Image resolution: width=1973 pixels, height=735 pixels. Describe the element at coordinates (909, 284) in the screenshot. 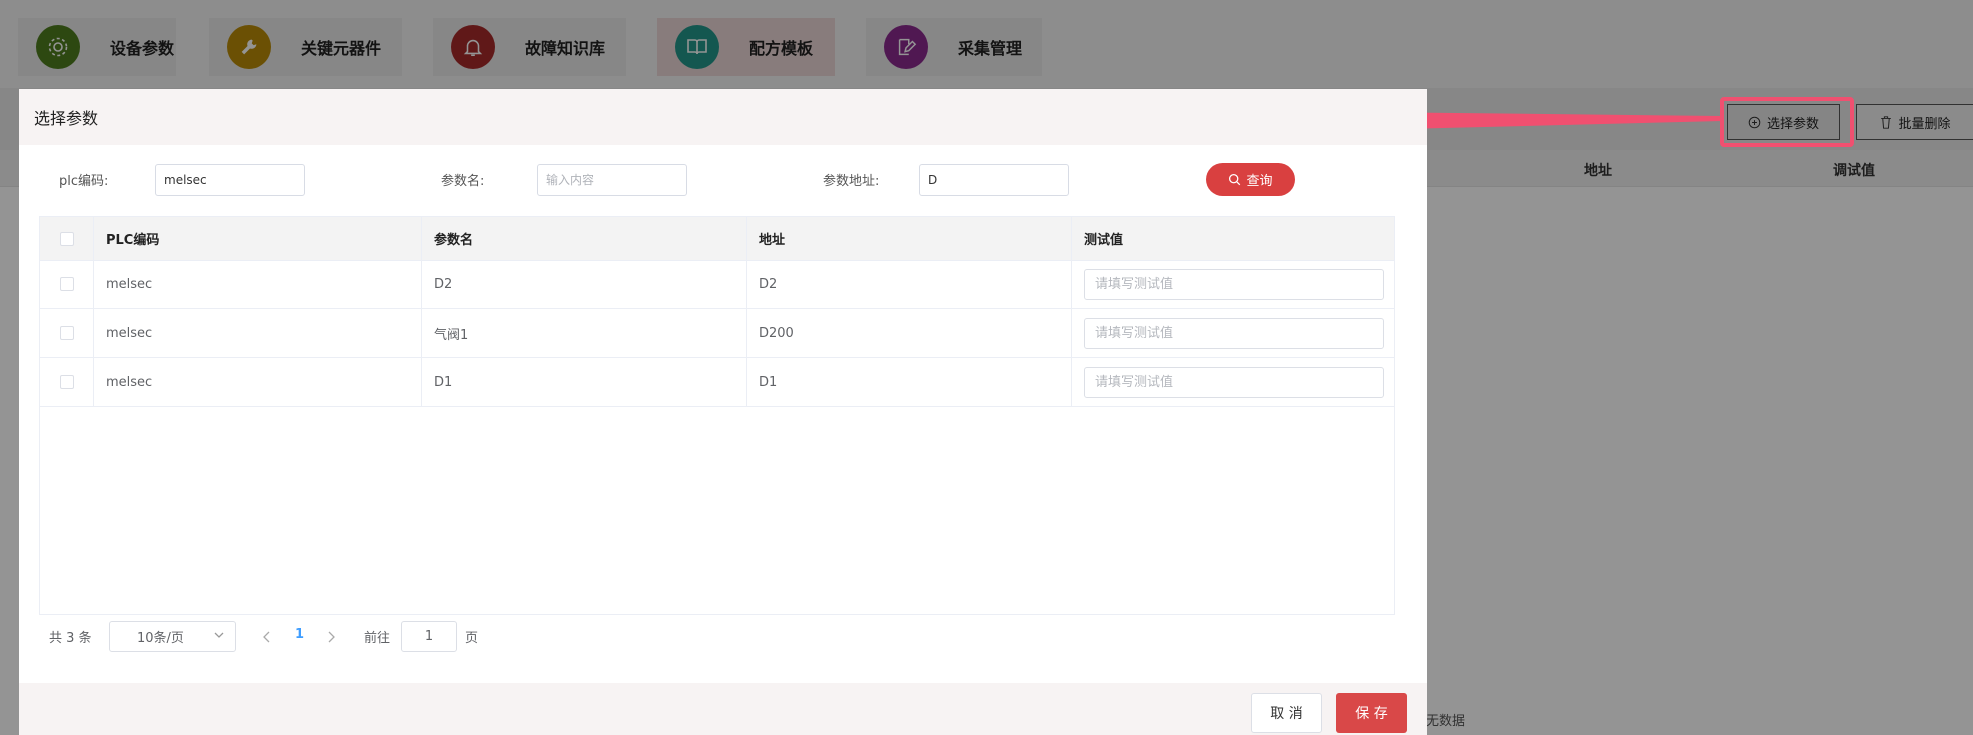

I see `cell-address: D2` at that location.